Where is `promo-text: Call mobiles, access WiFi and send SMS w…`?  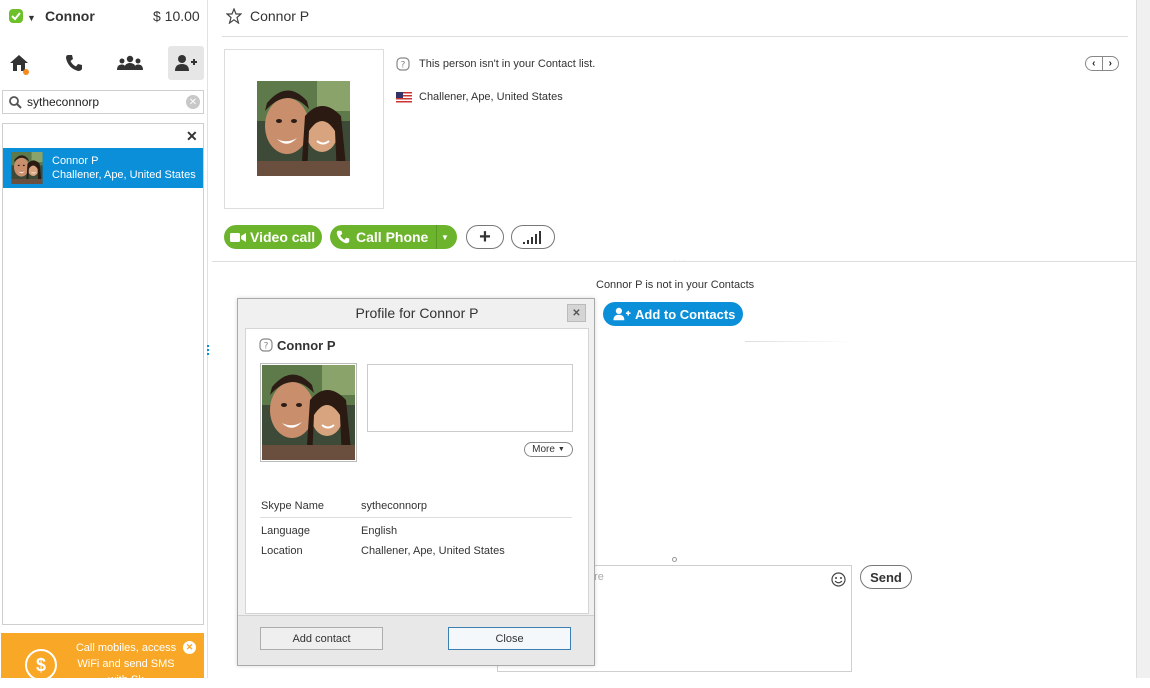 promo-text: Call mobiles, access WiFi and send SMS w… is located at coordinates (126, 664).